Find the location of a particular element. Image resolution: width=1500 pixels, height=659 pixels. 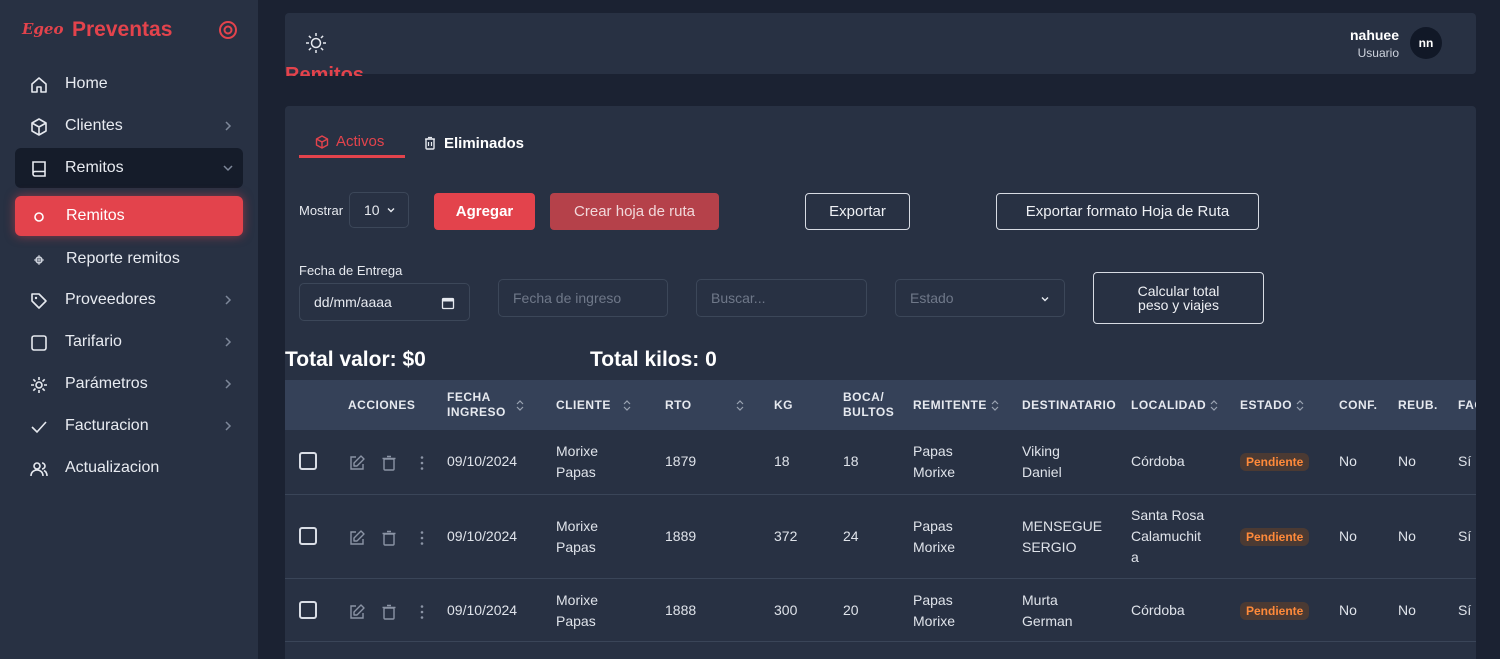

agregar-button: Agregar is located at coordinates (484, 211).